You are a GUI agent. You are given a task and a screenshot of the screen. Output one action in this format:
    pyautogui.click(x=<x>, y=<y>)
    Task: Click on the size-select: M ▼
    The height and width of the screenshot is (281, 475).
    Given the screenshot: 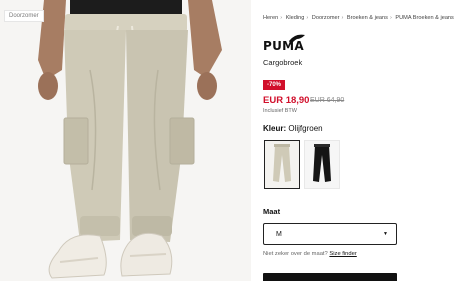 What is the action you would take?
    pyautogui.click(x=330, y=234)
    